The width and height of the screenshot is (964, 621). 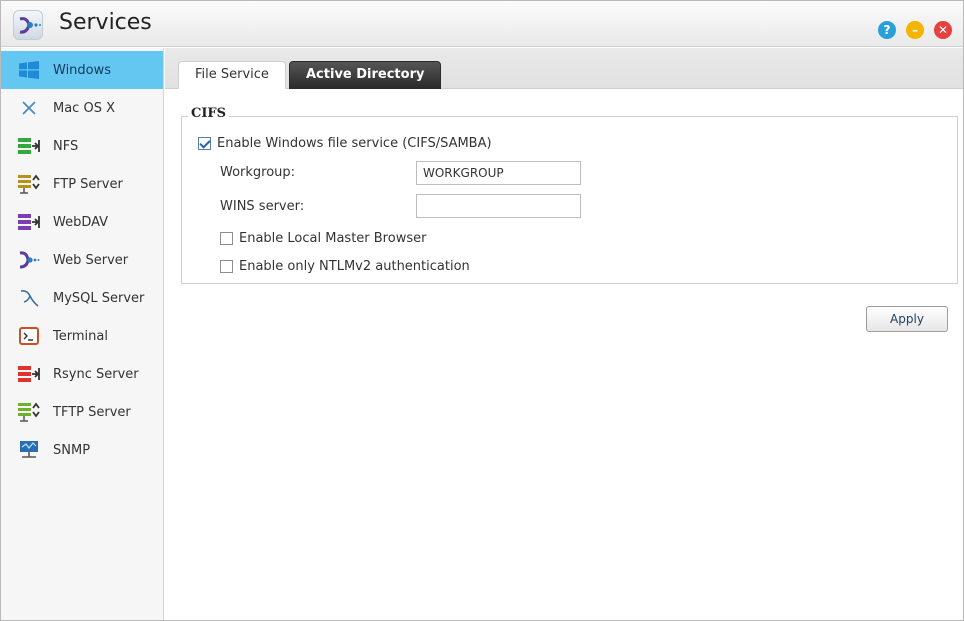 What do you see at coordinates (29, 108) in the screenshot?
I see `mac-x-icon` at bounding box center [29, 108].